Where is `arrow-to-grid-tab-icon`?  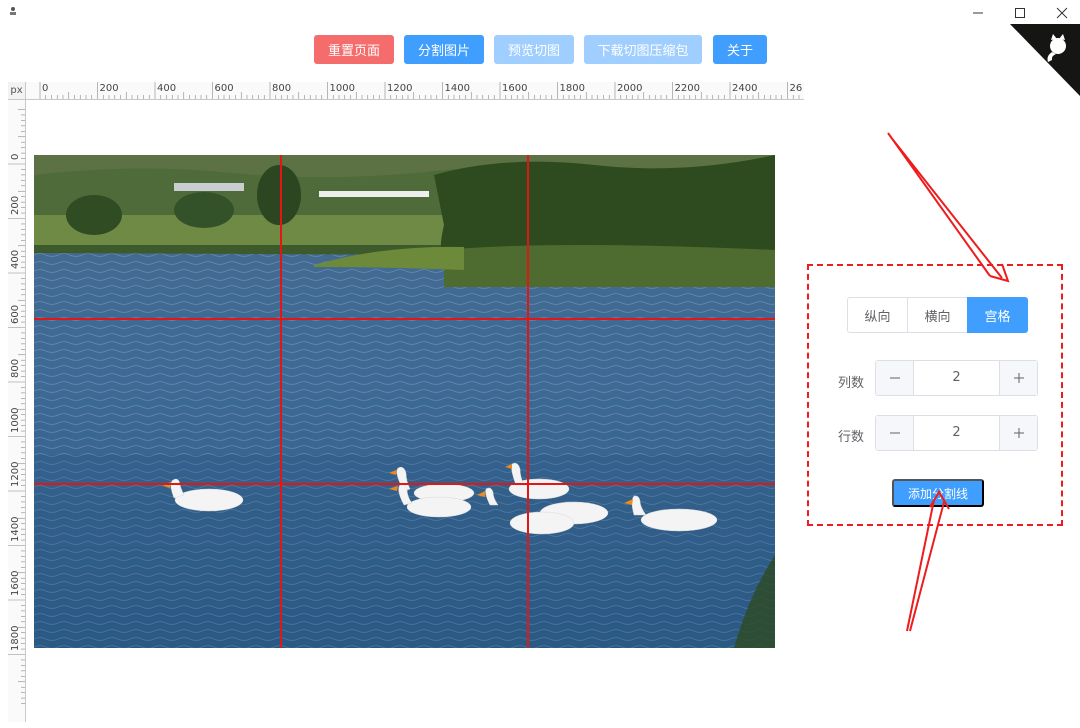
arrow-to-grid-tab-icon is located at coordinates (948, 207).